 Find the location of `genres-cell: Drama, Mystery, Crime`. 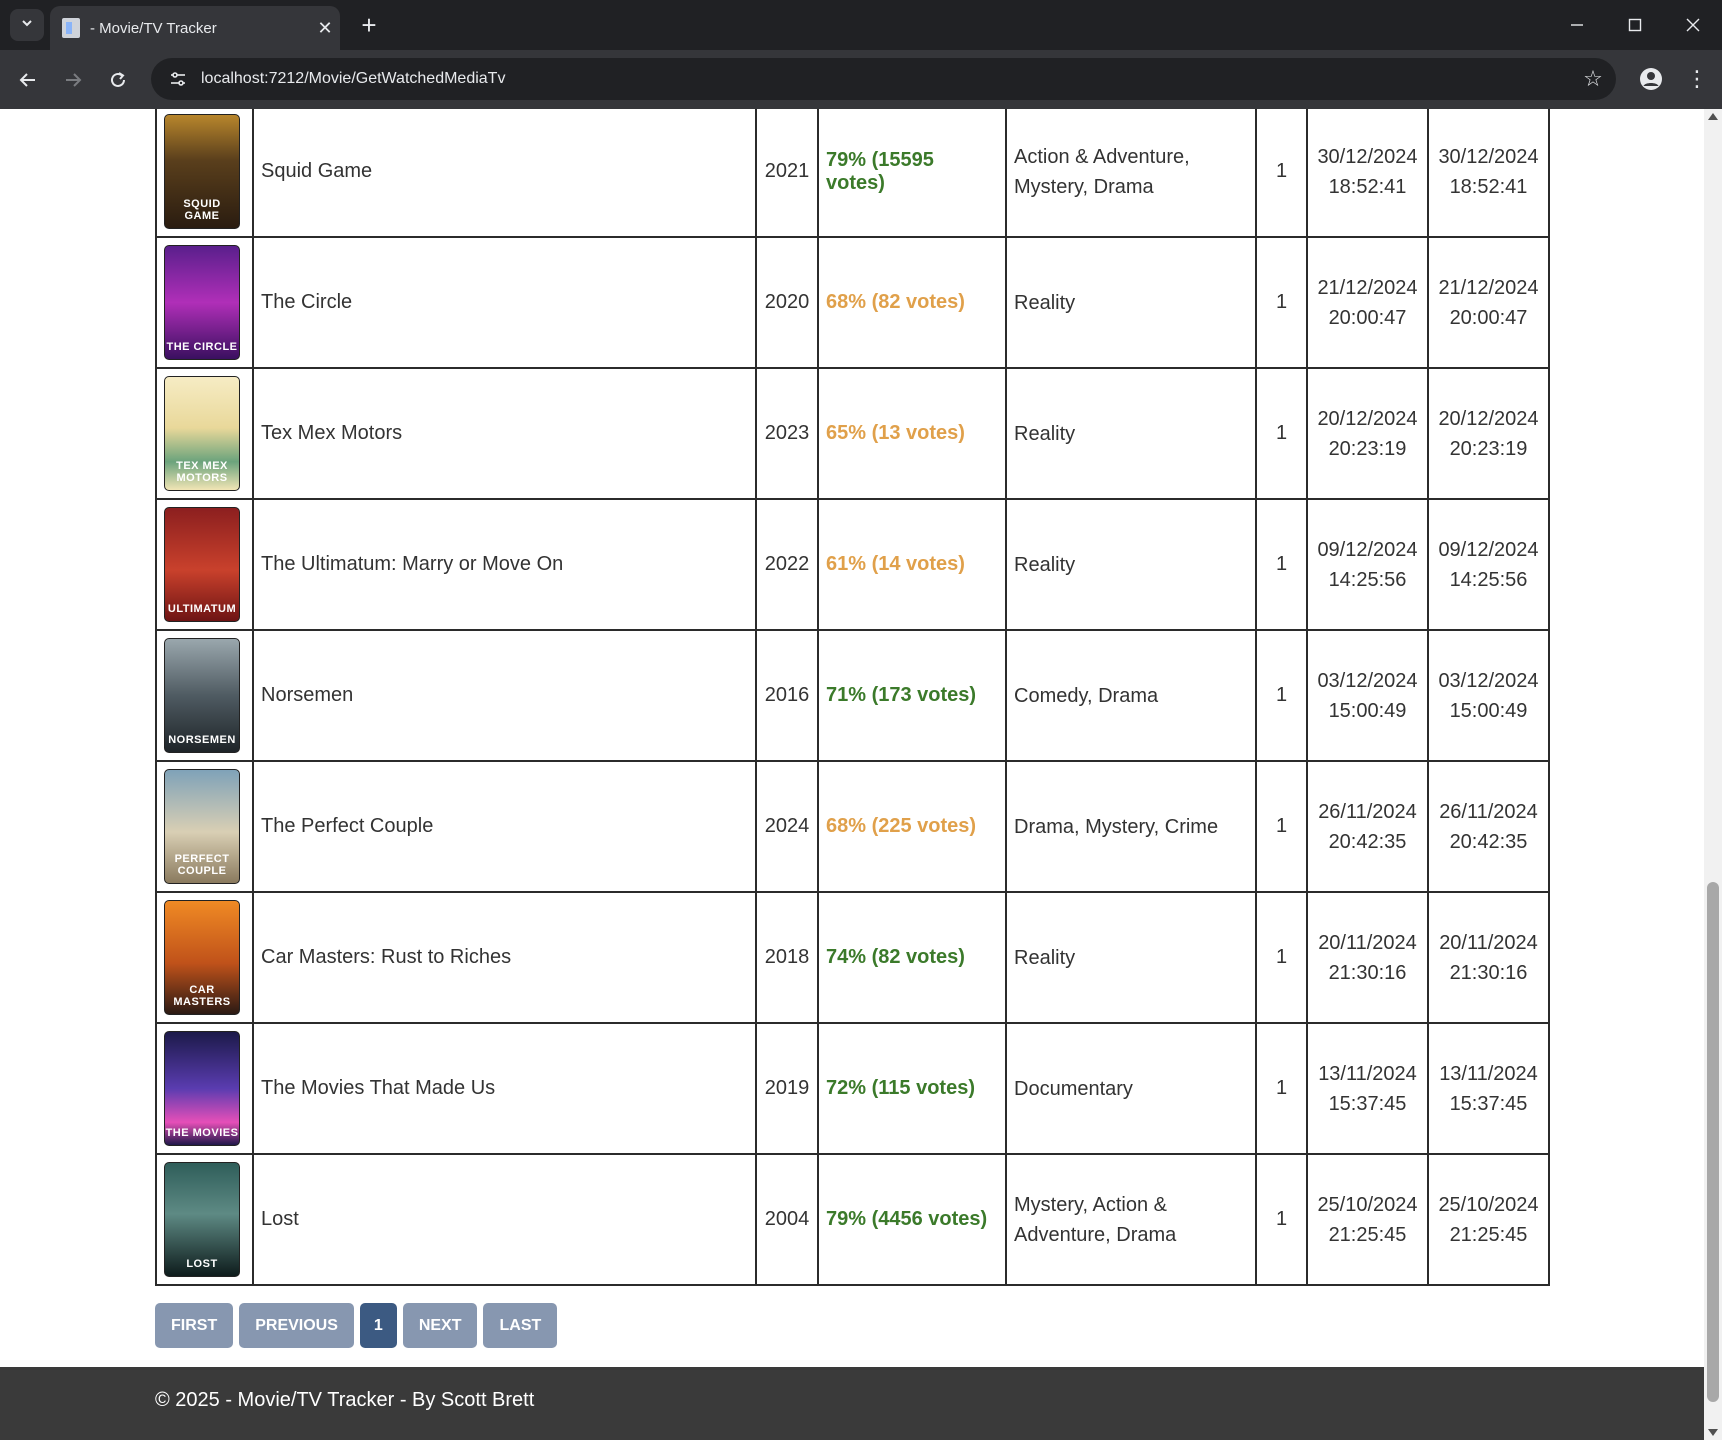

genres-cell: Drama, Mystery, Crime is located at coordinates (1131, 826).